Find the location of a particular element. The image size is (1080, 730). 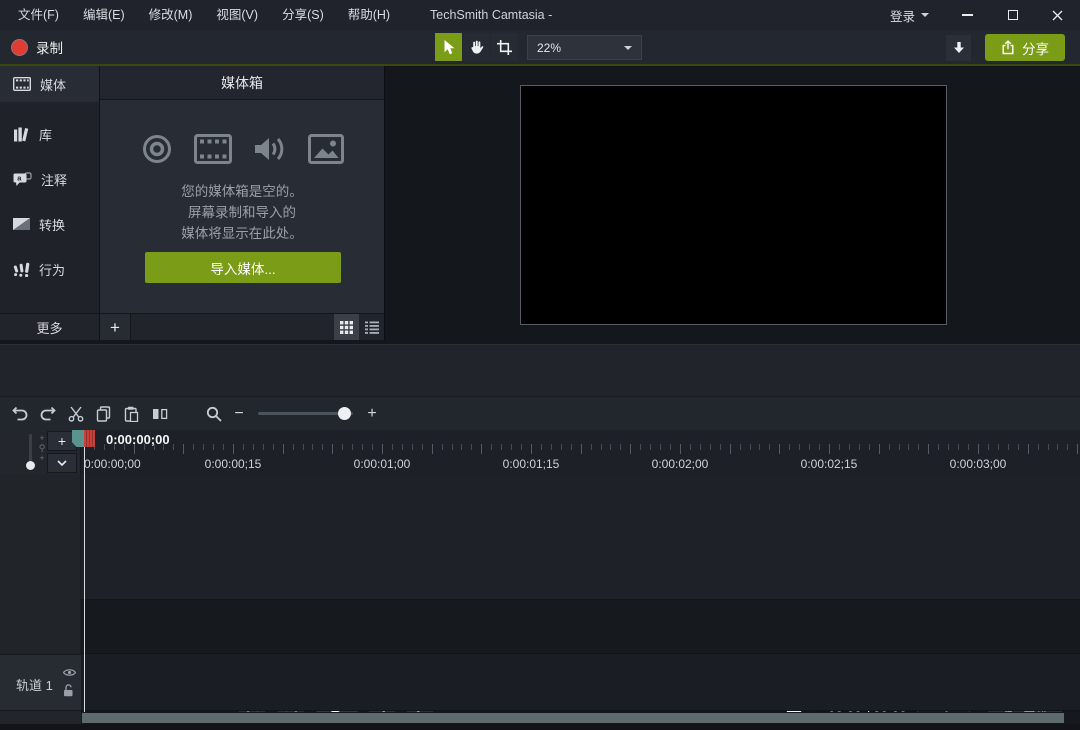

track-header: 轨道 1 is located at coordinates (40, 682).